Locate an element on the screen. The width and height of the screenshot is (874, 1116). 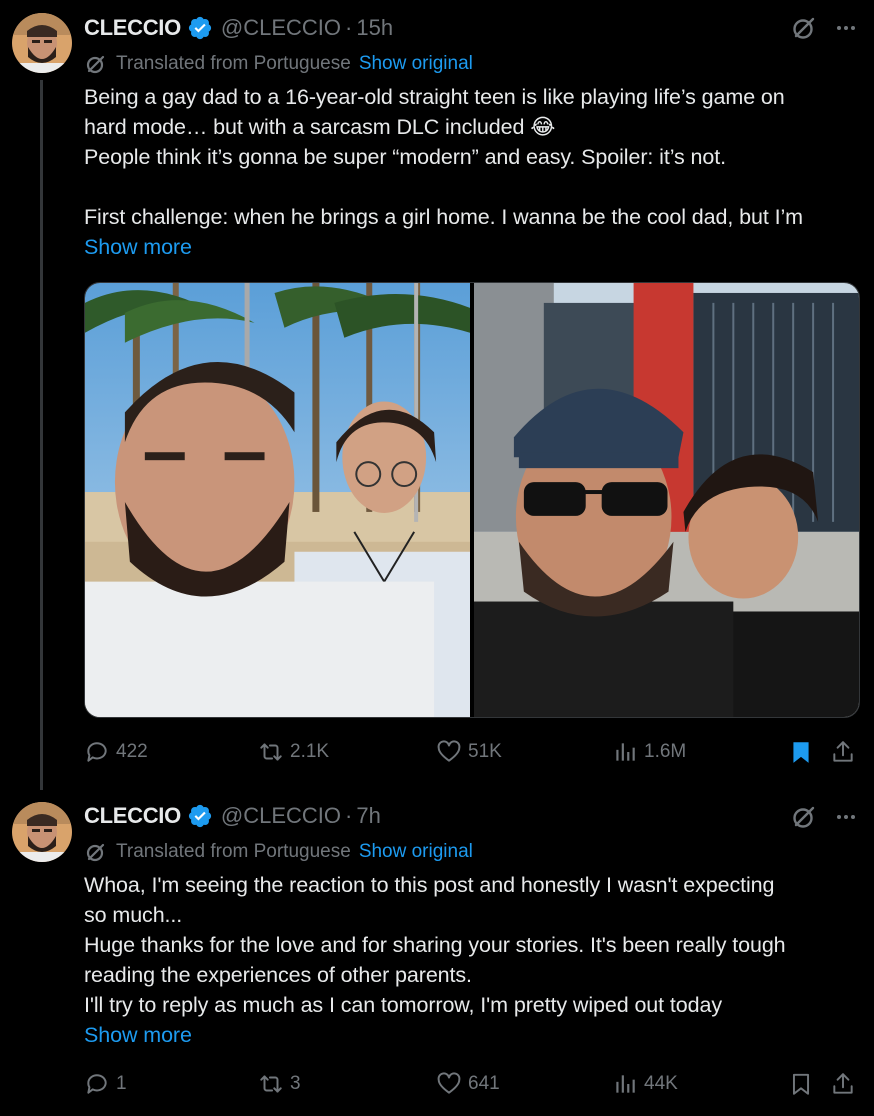
views-count: 1.6M is located at coordinates (665, 751).